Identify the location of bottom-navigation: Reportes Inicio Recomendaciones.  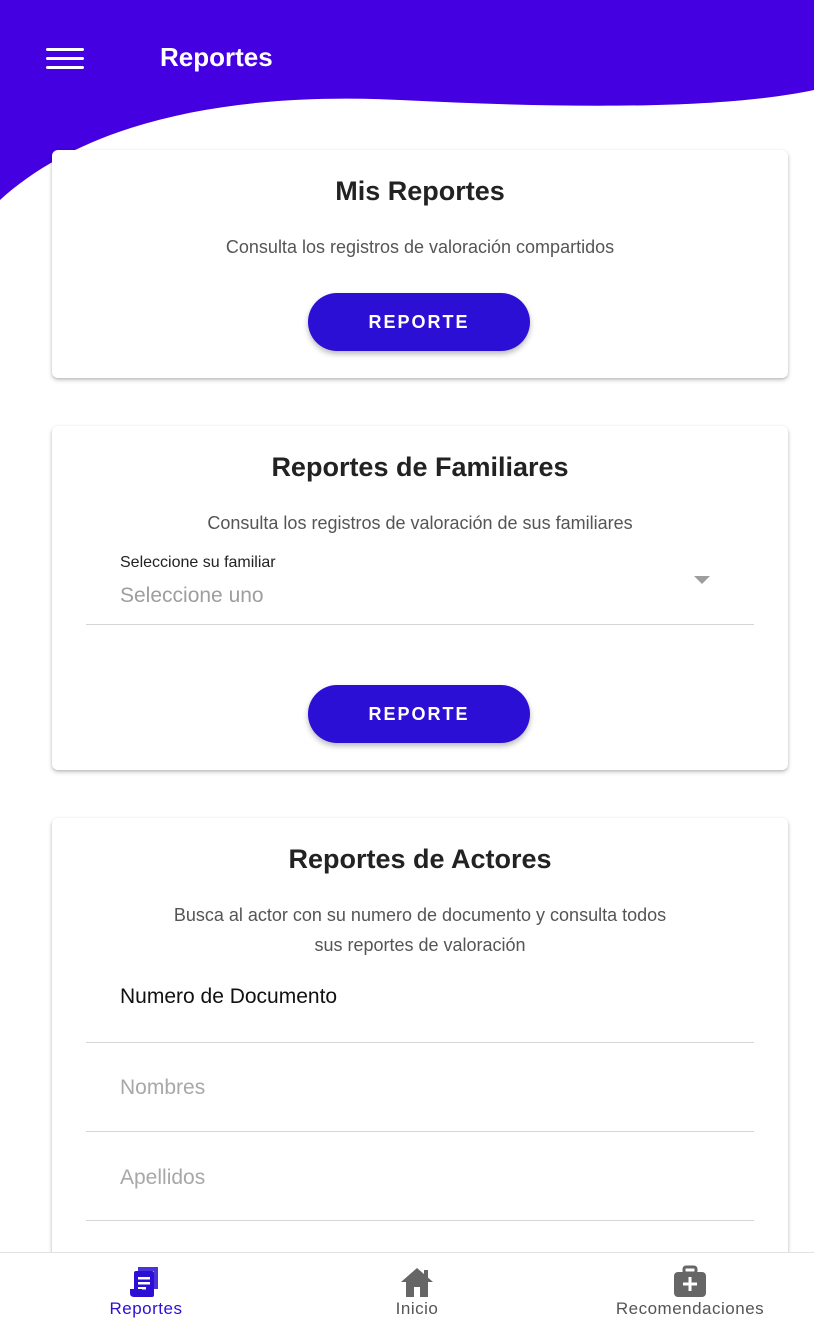
(407, 1288).